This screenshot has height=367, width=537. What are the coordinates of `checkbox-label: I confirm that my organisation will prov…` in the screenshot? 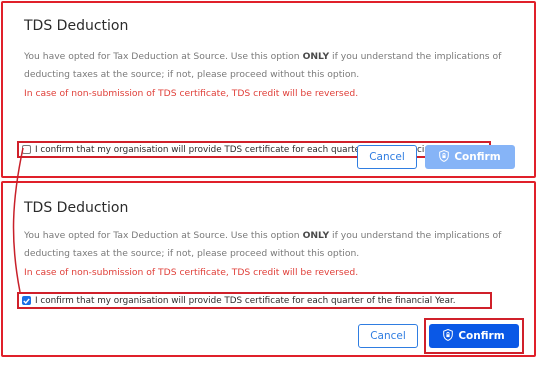 It's located at (245, 300).